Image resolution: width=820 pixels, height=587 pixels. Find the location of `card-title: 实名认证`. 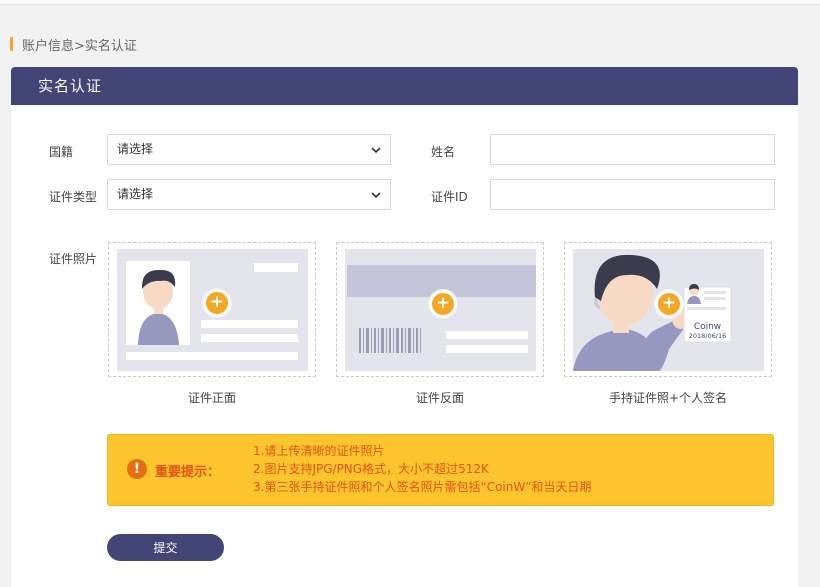

card-title: 实名认证 is located at coordinates (404, 86).